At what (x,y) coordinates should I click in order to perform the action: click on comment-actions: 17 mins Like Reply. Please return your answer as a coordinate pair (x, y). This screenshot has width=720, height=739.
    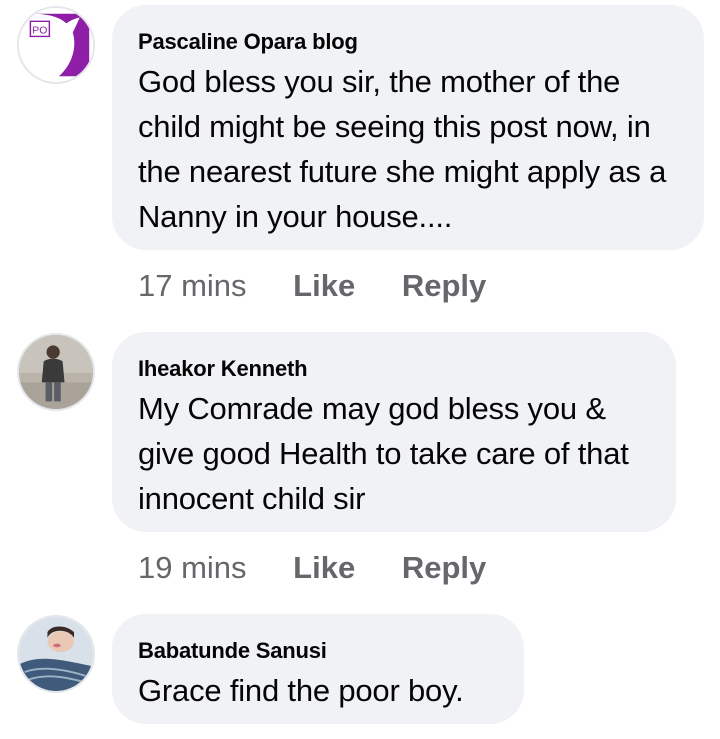
    Looking at the image, I should click on (312, 286).